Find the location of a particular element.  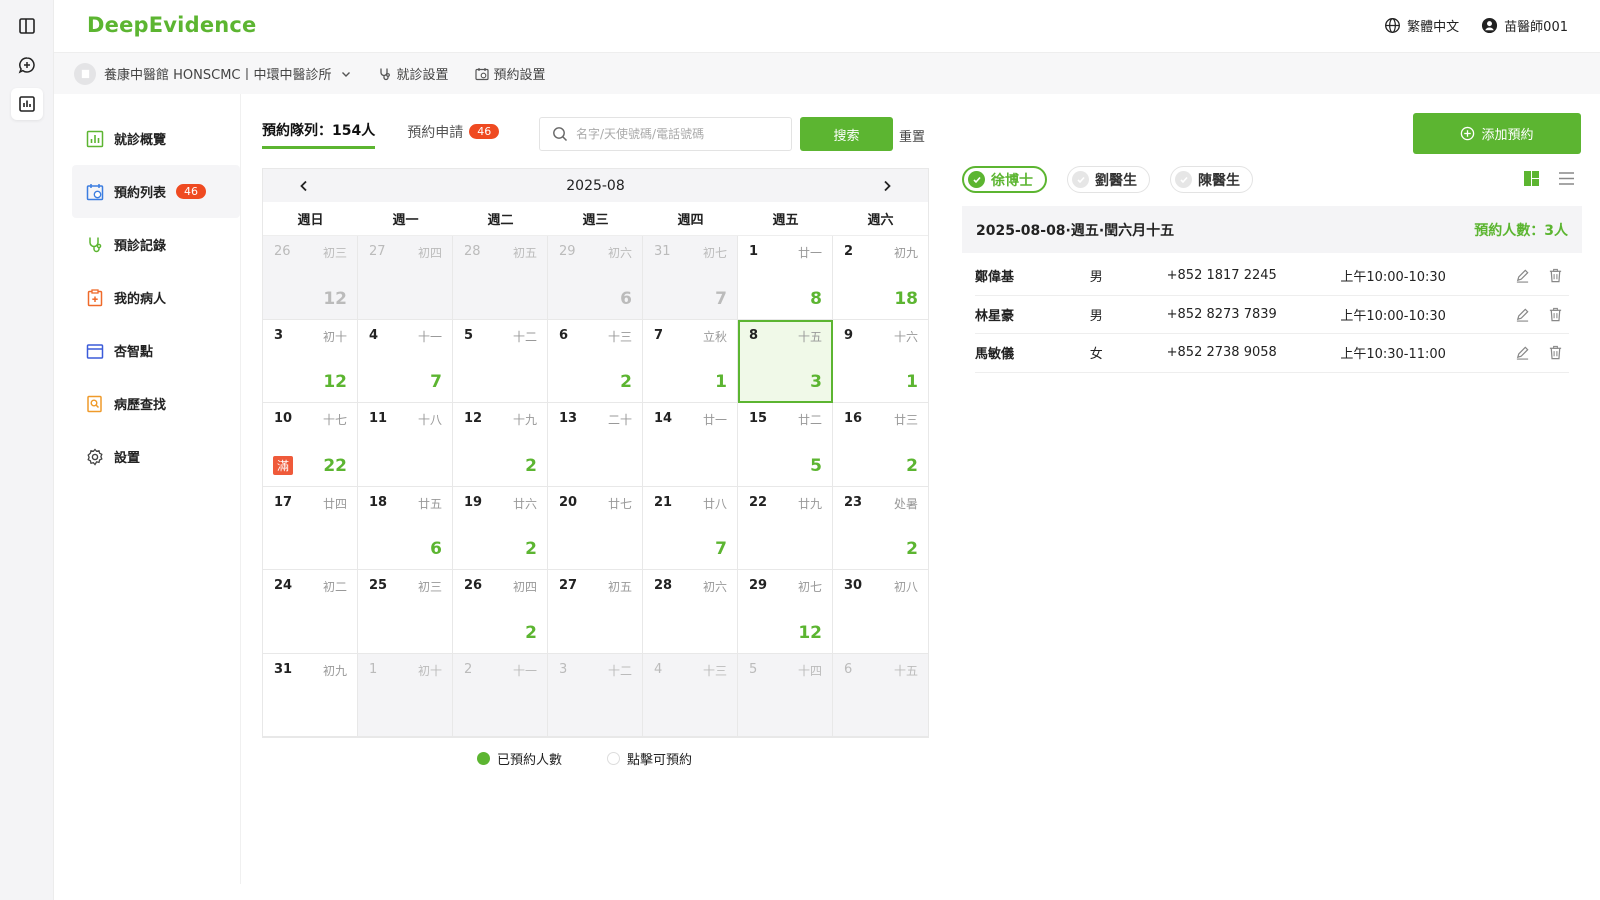

calendar-day: 1 廿一 8 is located at coordinates (785, 278).